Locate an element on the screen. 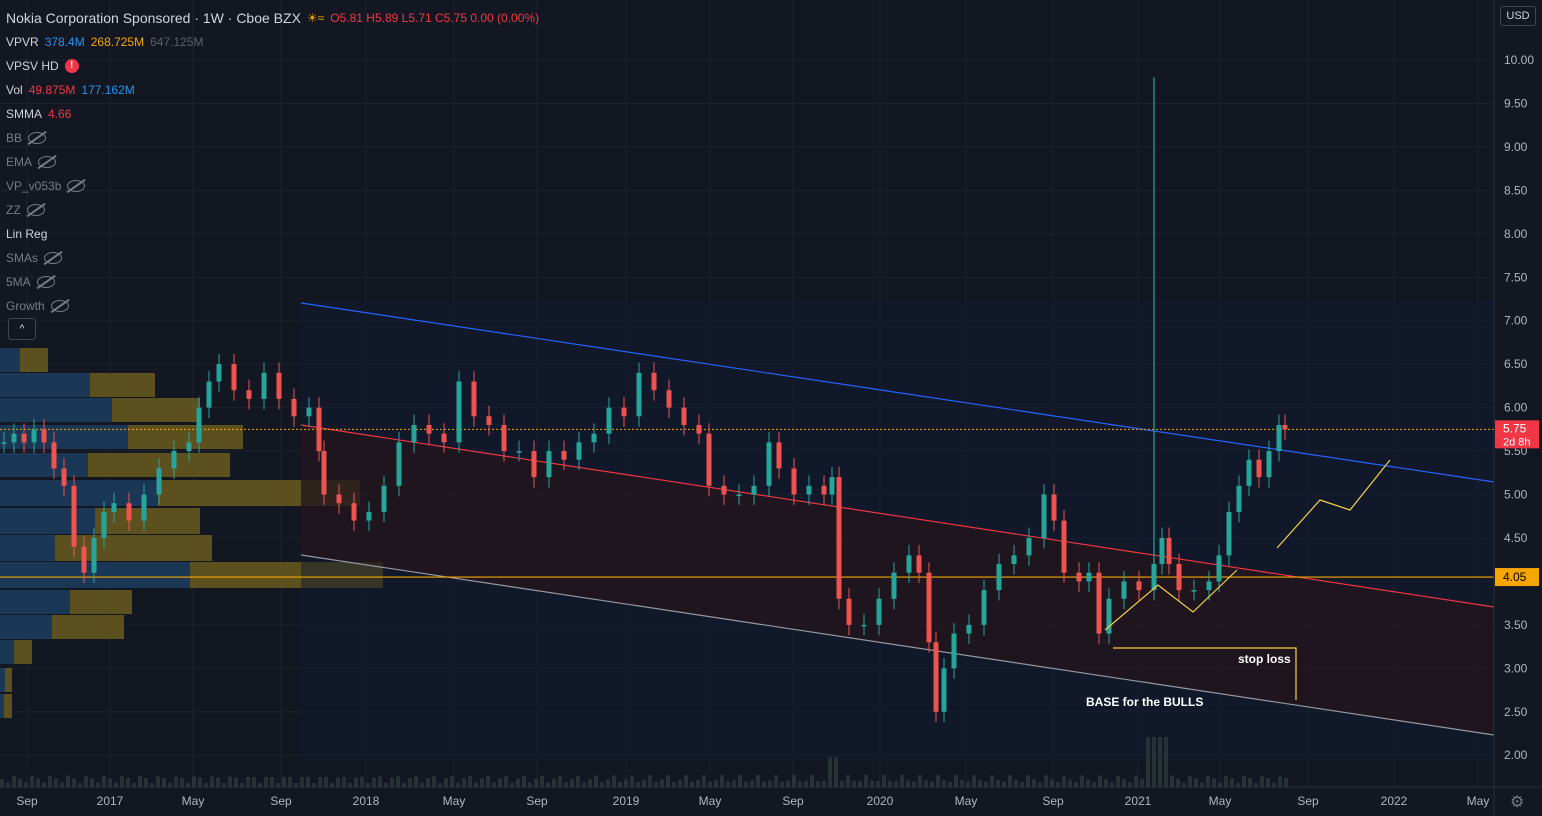 This screenshot has width=1542, height=816. y-tick-label: 8.50 is located at coordinates (1516, 190).